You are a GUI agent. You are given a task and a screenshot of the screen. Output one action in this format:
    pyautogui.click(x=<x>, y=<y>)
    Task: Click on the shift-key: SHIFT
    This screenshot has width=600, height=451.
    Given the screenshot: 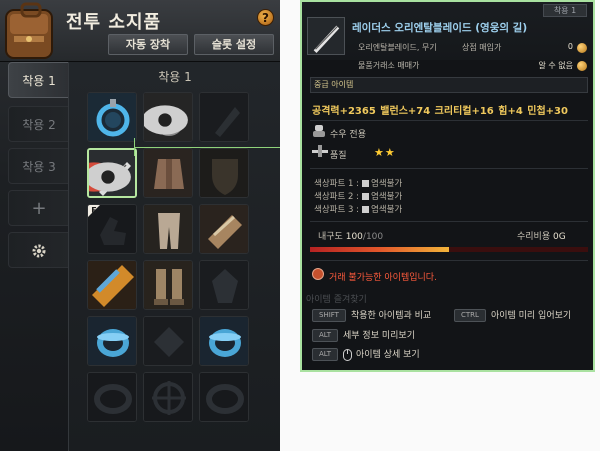 What is the action you would take?
    pyautogui.click(x=329, y=315)
    